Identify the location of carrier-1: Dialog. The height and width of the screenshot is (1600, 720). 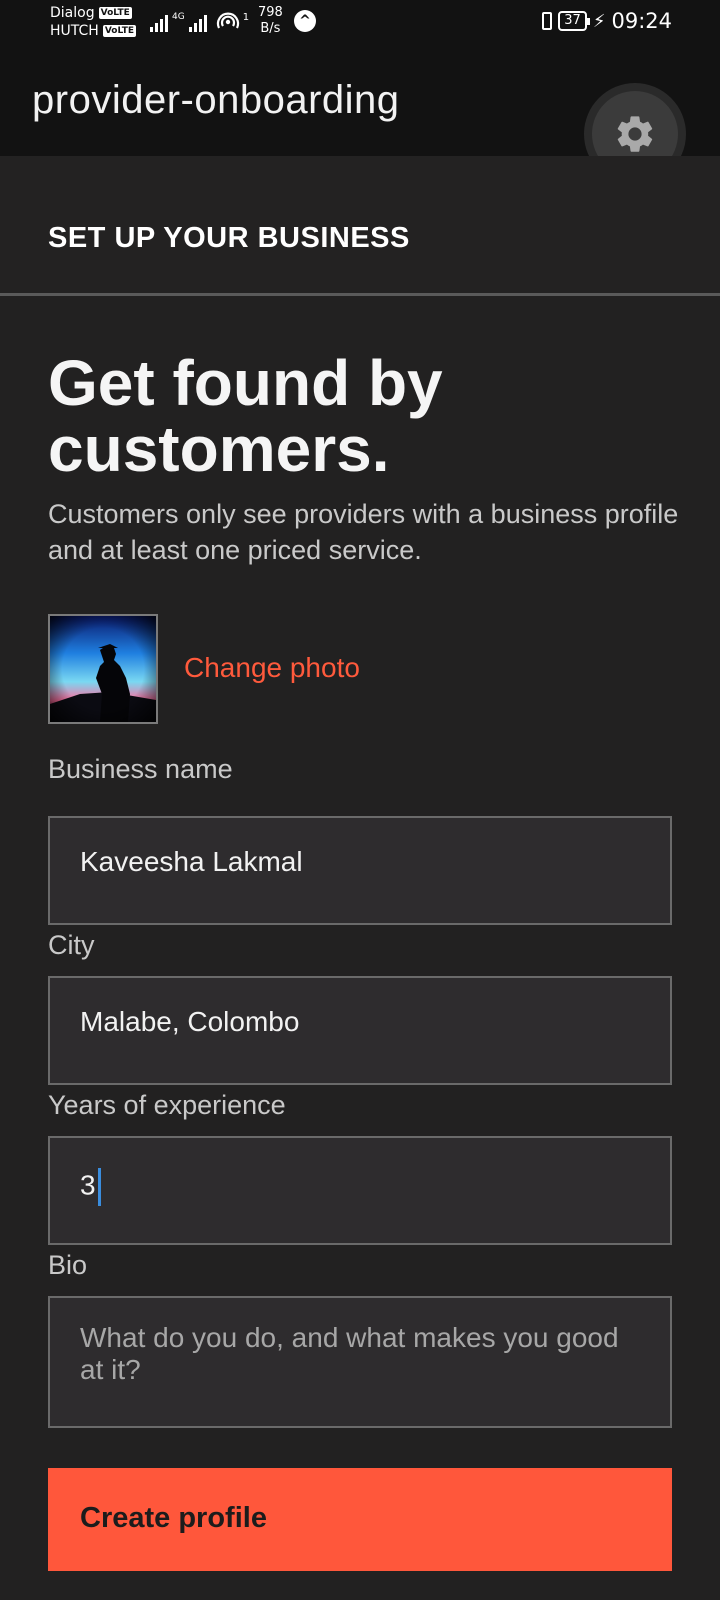
(72, 13).